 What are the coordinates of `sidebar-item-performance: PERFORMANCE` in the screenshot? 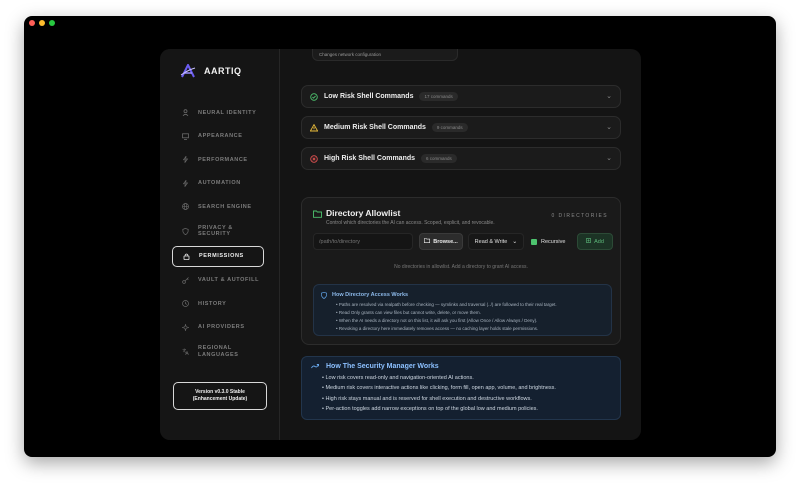 It's located at (218, 160).